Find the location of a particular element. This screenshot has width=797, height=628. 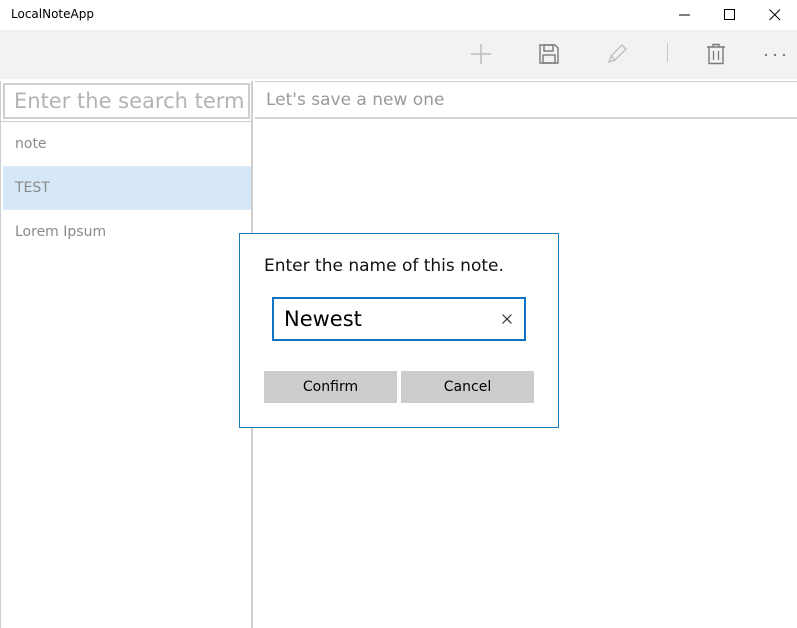

dialog-title: Enter the name of this note. is located at coordinates (384, 266).